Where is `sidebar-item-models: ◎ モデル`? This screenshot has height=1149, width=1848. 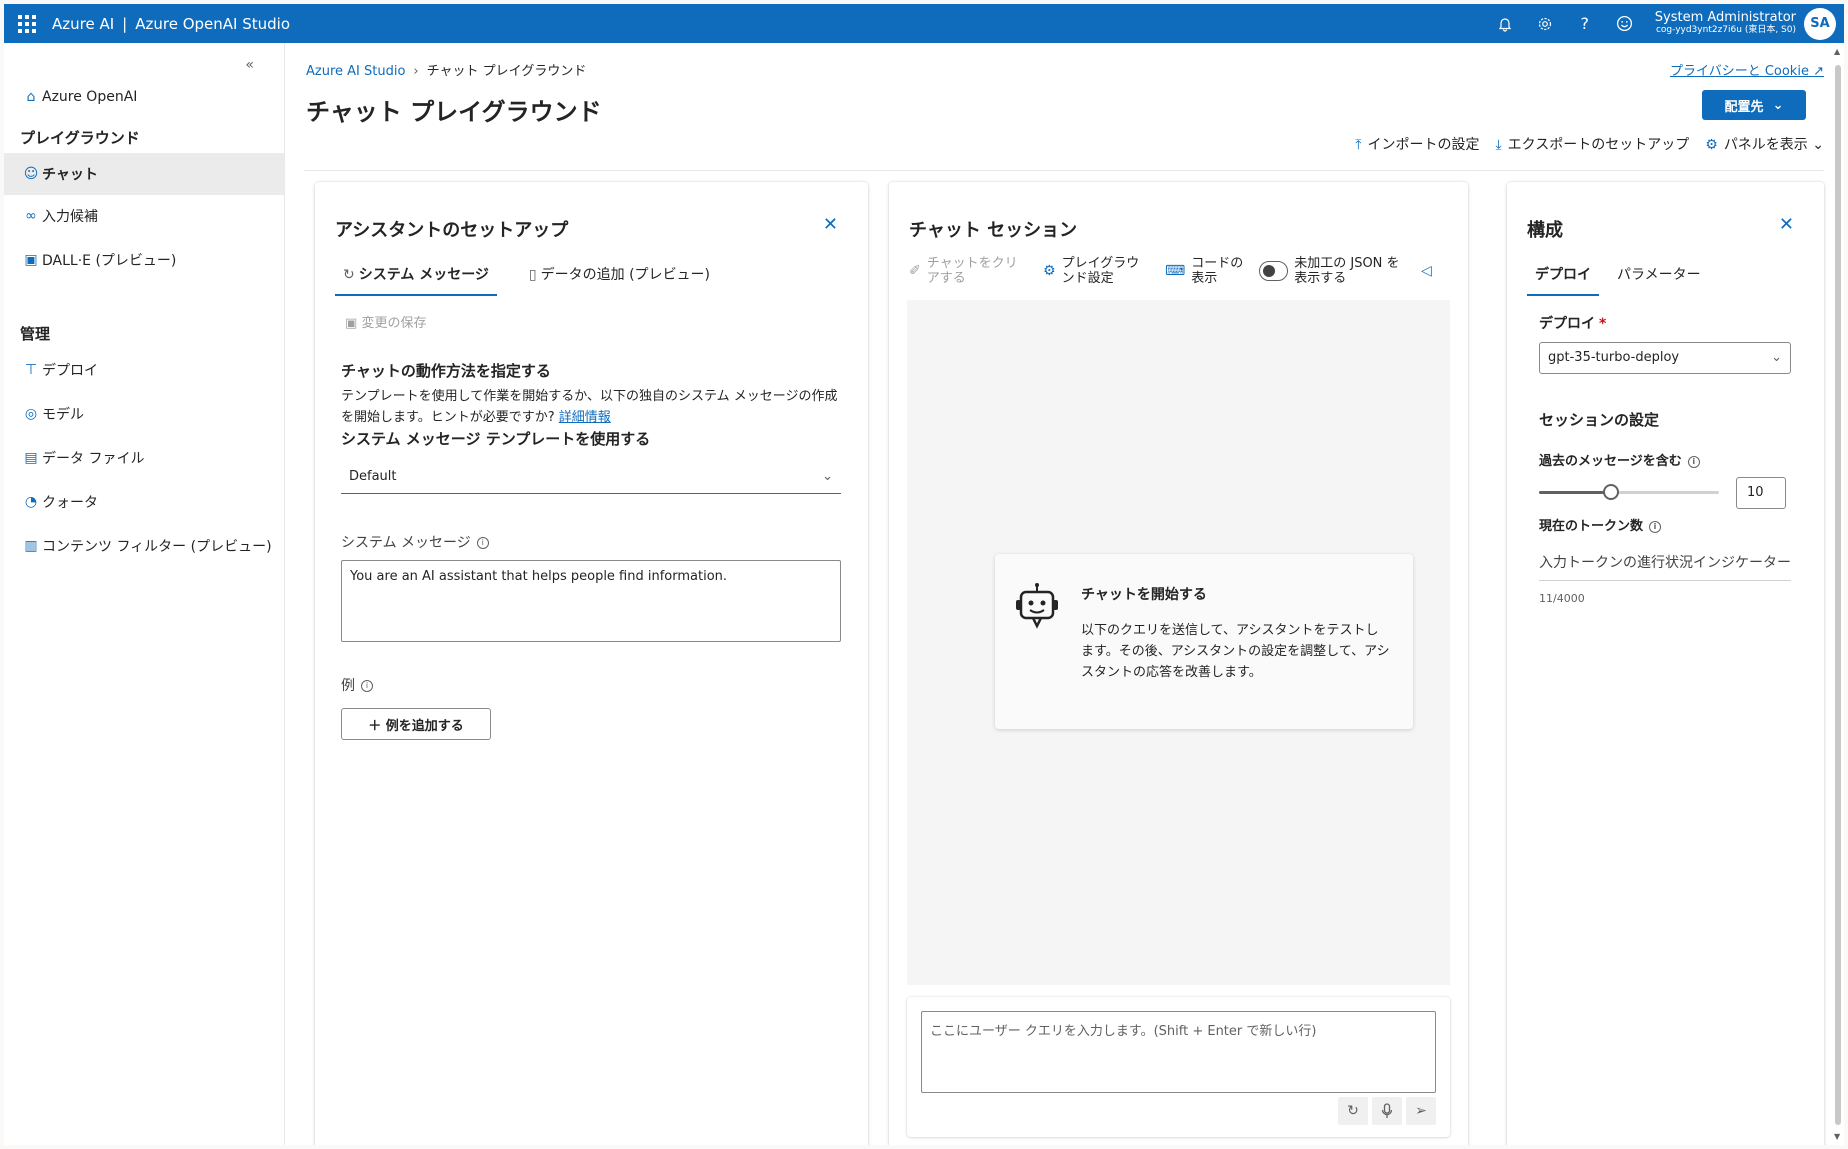
sidebar-item-models: ◎ モデル is located at coordinates (144, 414).